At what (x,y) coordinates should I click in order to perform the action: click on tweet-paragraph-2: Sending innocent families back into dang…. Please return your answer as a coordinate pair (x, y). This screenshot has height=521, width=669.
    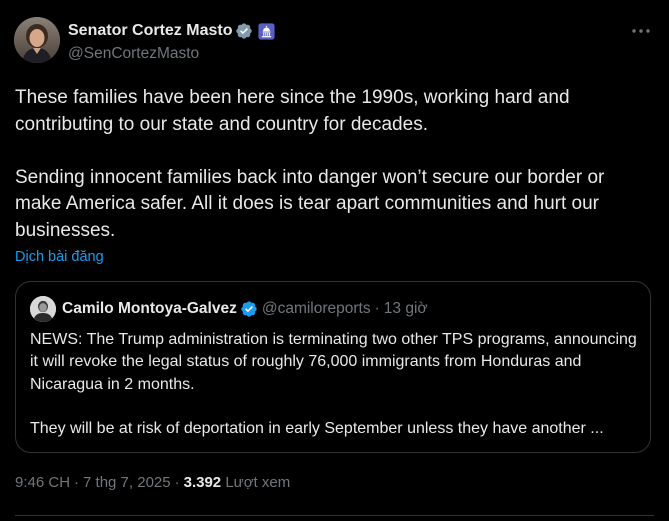
    Looking at the image, I should click on (312, 203).